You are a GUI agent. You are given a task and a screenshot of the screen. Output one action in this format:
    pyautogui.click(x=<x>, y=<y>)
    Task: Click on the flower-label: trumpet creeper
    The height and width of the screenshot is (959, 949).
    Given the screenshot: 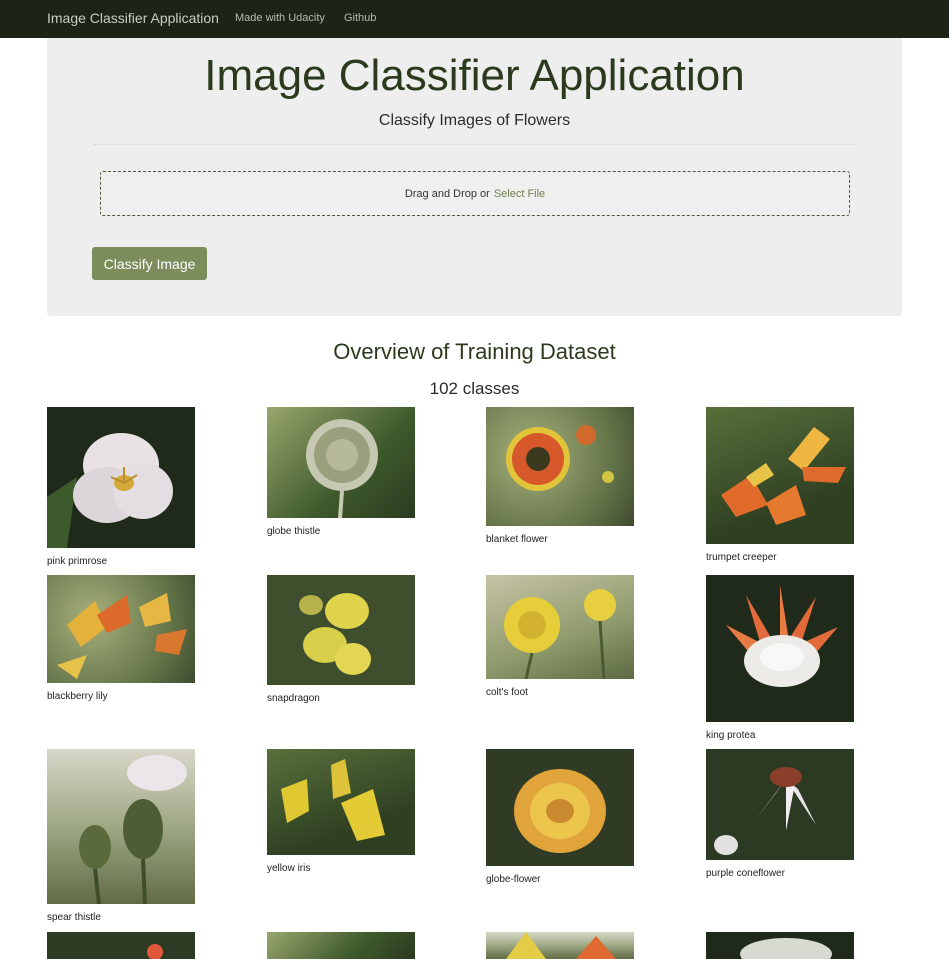 What is the action you would take?
    pyautogui.click(x=741, y=557)
    